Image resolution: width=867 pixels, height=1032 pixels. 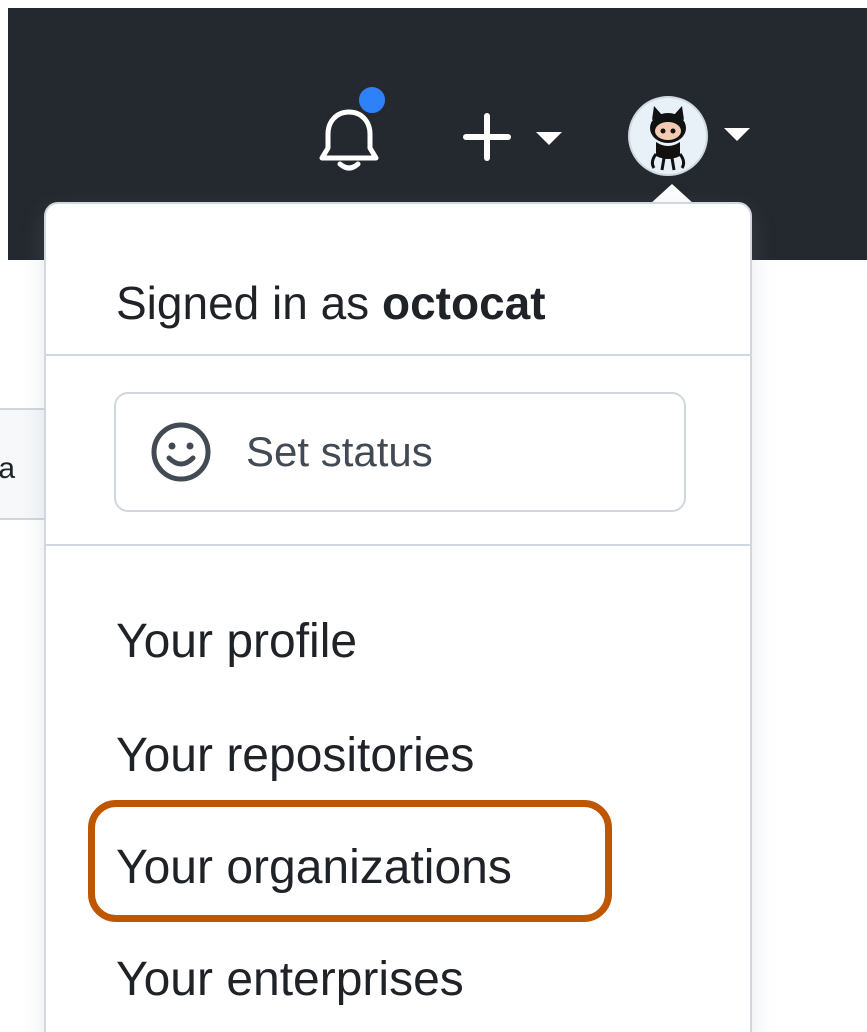 I want to click on dropdown-pointer, so click(x=672, y=194).